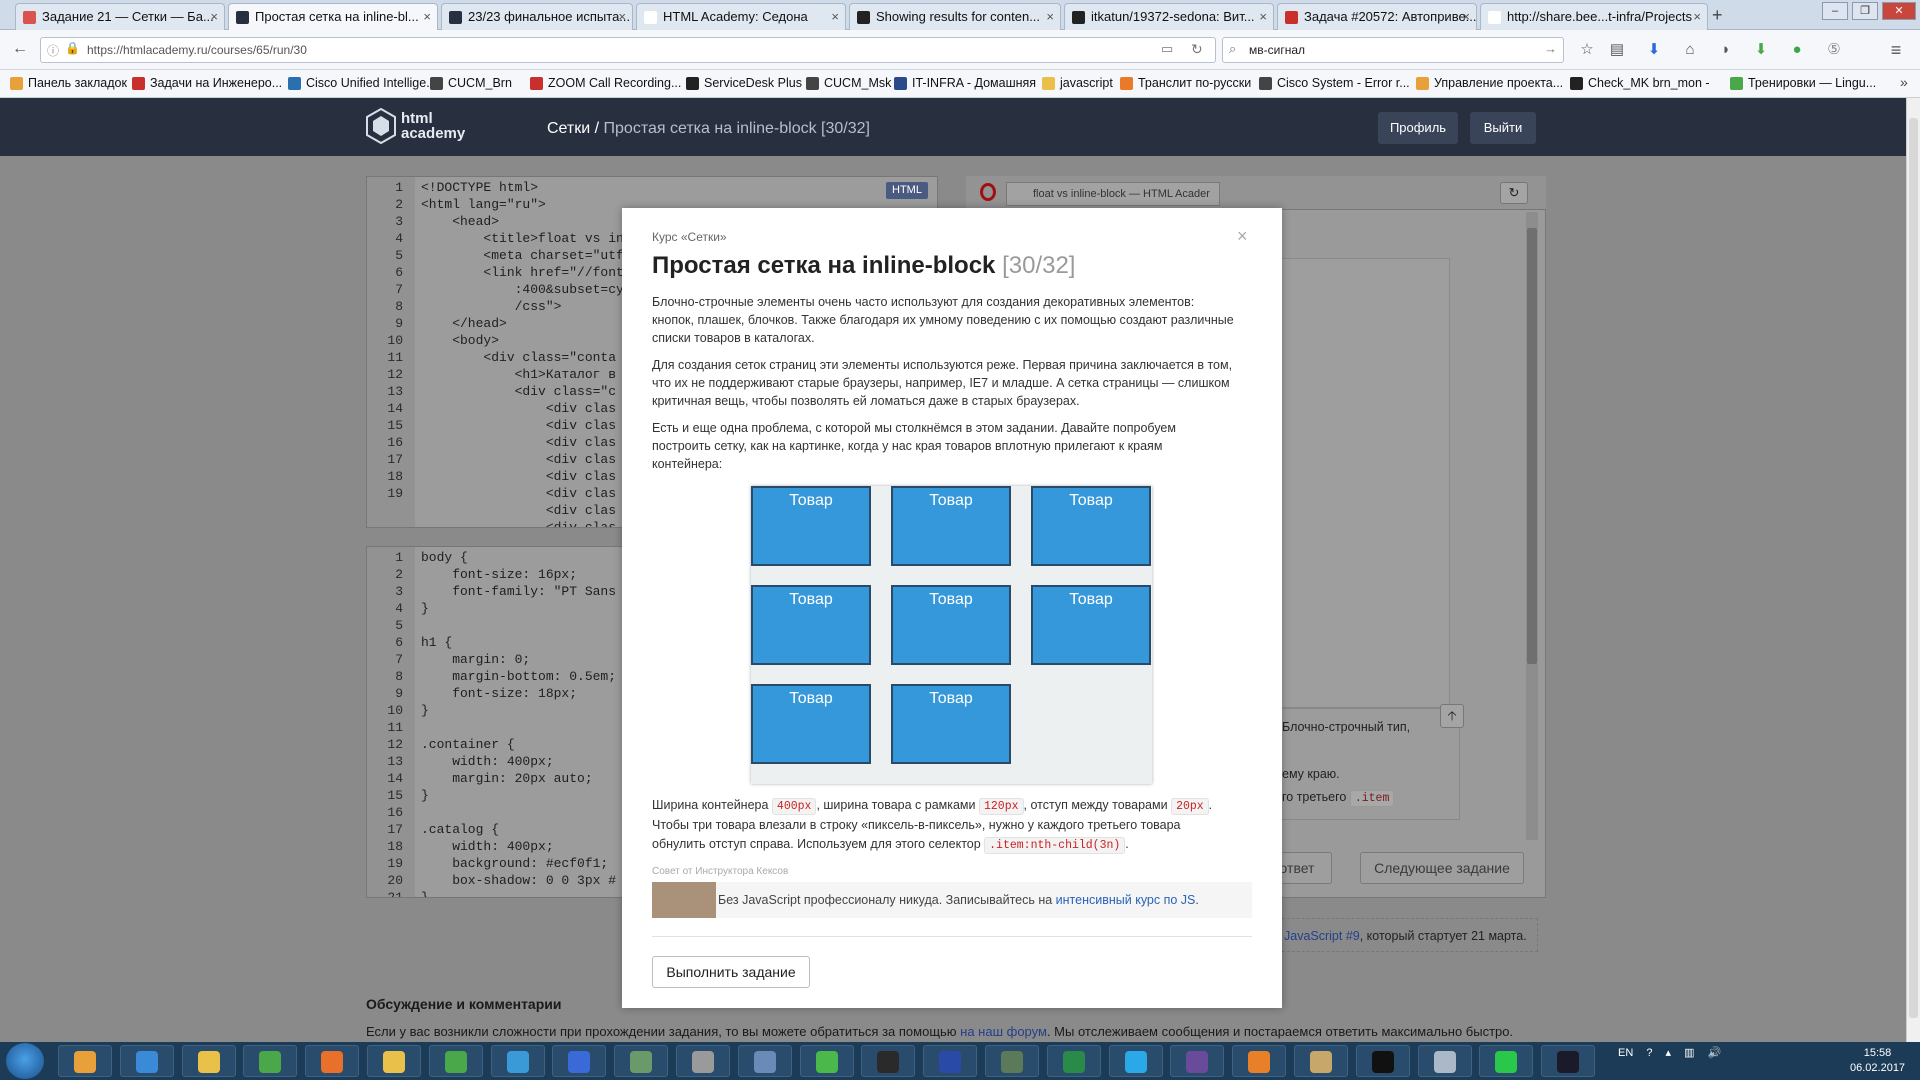 Image resolution: width=1920 pixels, height=1080 pixels. Describe the element at coordinates (120, 16) in the screenshot. I see `browser-tab: Задание 21 — Сетки — Ба... ×` at that location.